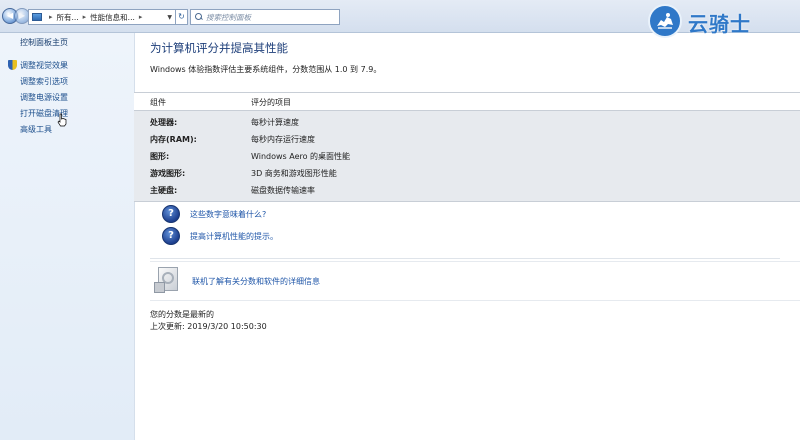  Describe the element at coordinates (182, 314) in the screenshot. I see `score-status: 您的分数是最新的` at that location.